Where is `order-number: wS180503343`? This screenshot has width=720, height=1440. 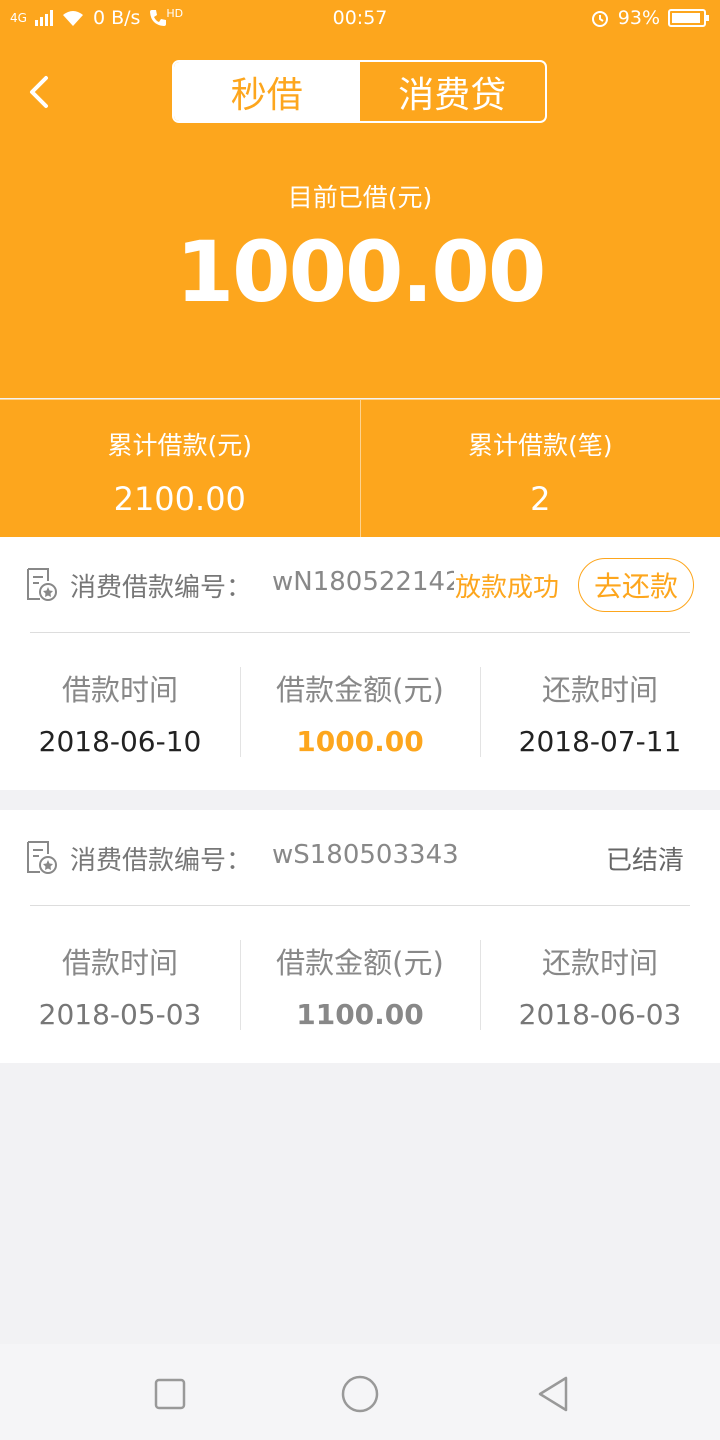 order-number: wS180503343 is located at coordinates (365, 855).